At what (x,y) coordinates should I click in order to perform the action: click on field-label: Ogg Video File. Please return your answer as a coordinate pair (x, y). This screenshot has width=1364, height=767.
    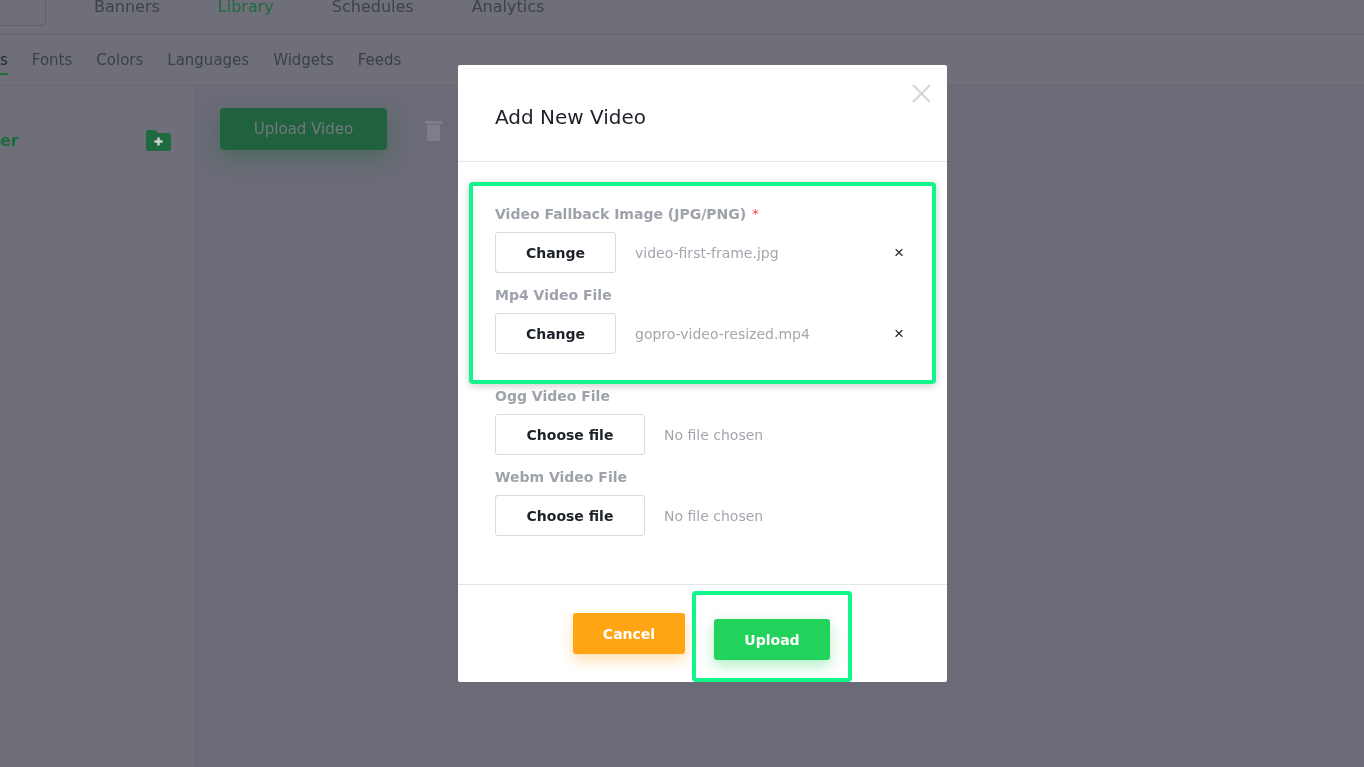
    Looking at the image, I should click on (552, 396).